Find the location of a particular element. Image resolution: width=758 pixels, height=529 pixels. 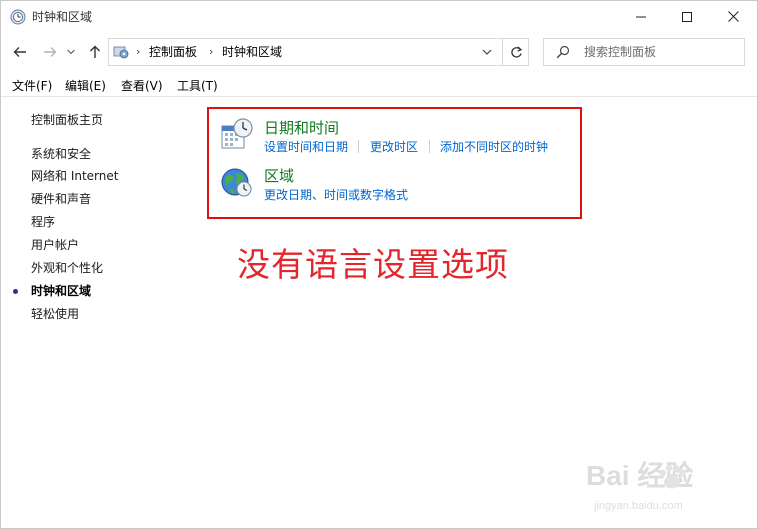

address-bar: › 控制面板 › 时钟和区域 is located at coordinates (318, 52).